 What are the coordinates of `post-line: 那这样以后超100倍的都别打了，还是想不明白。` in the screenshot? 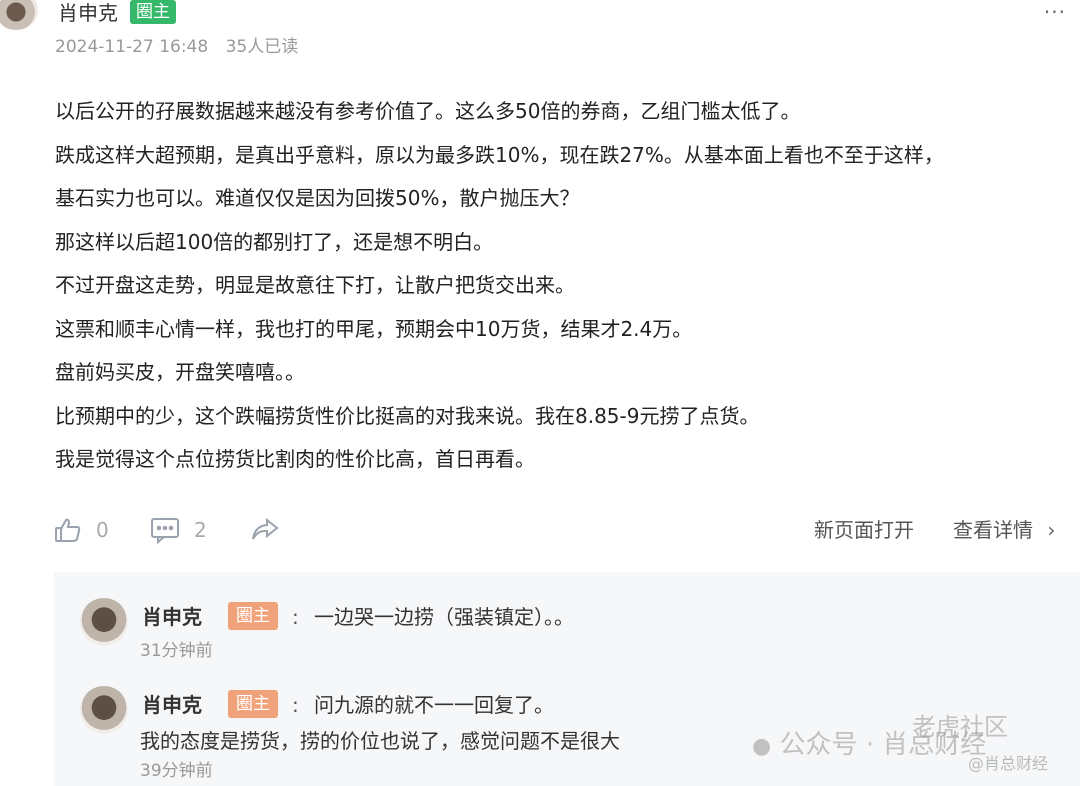 It's located at (274, 241).